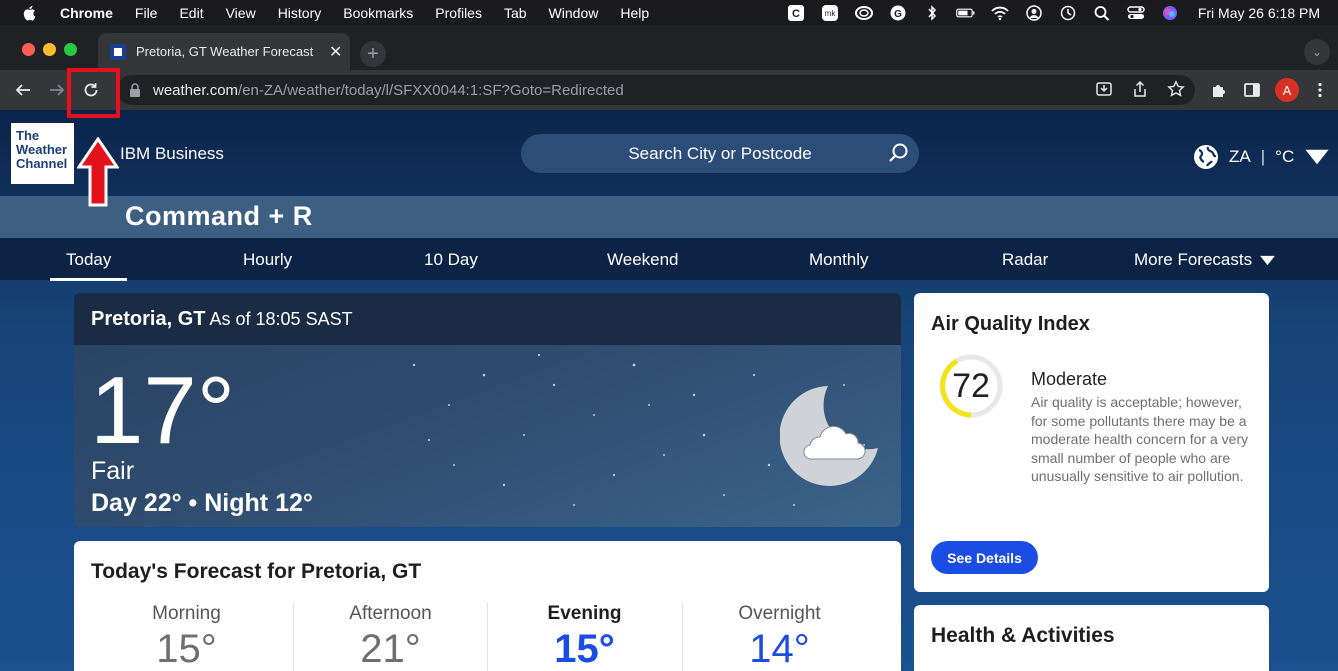  Describe the element at coordinates (643, 260) in the screenshot. I see `nav-tab-weekend: Weekend` at that location.